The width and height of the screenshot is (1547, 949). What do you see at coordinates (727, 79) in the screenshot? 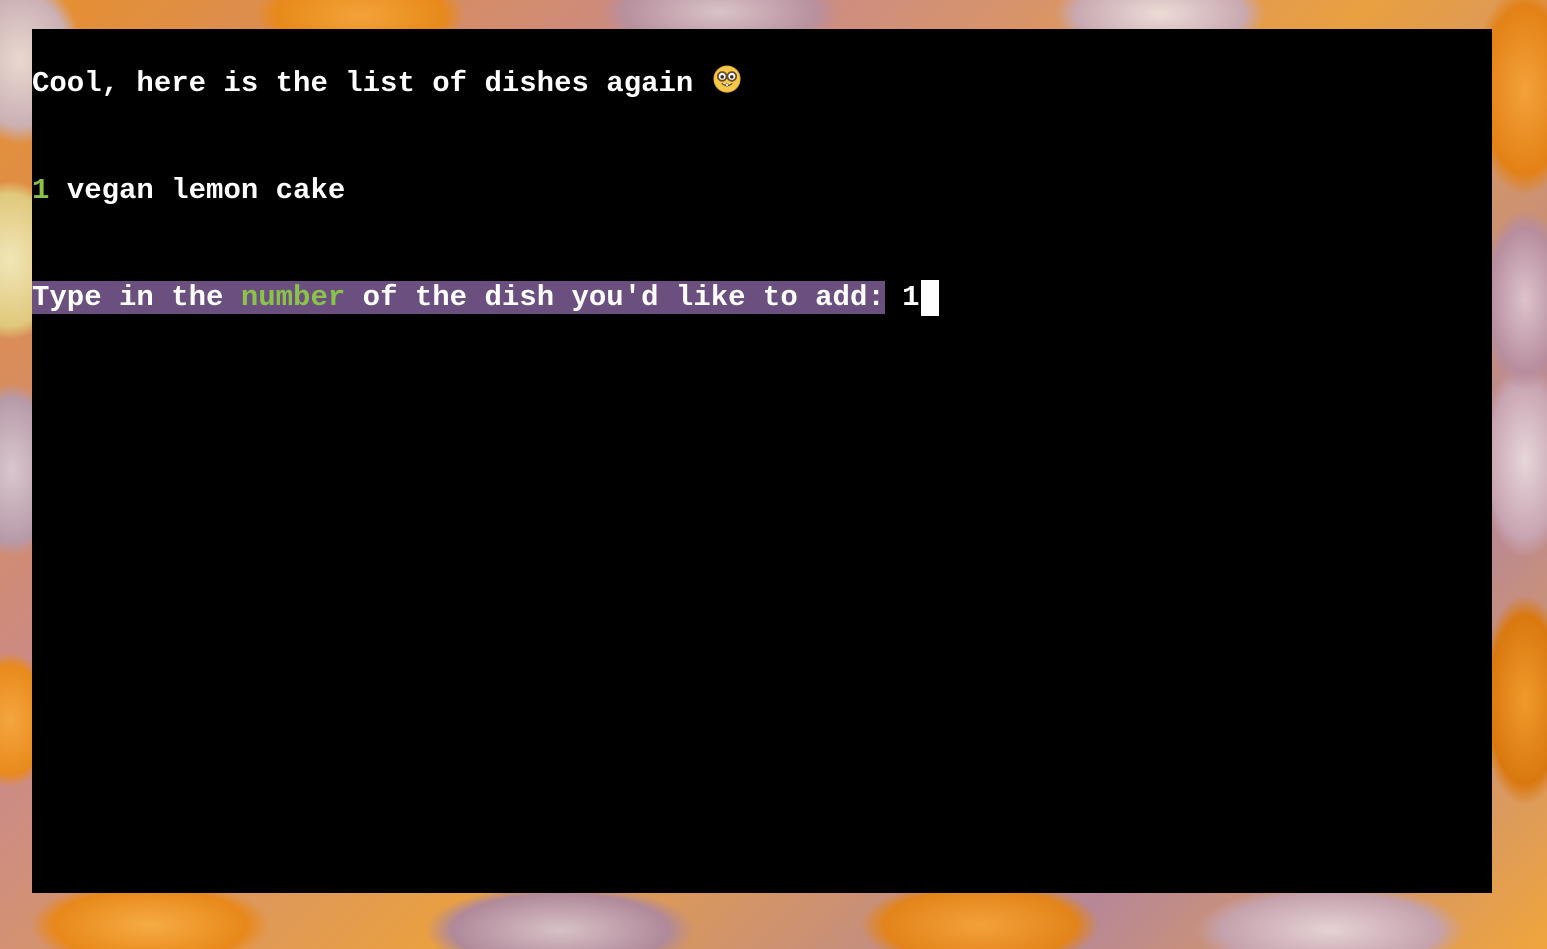
I see `nerd-face-icon` at bounding box center [727, 79].